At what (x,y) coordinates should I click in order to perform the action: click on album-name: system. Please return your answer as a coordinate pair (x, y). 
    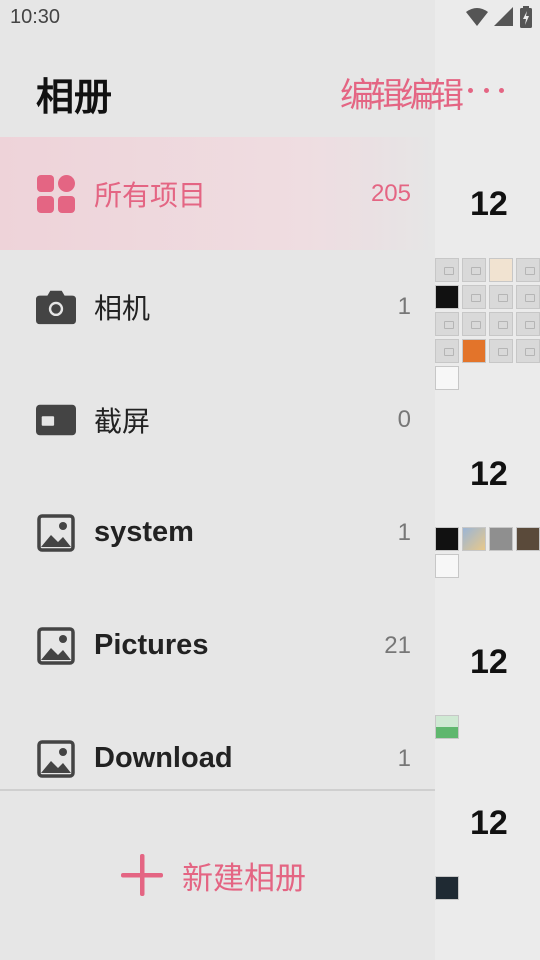
    Looking at the image, I should click on (144, 532).